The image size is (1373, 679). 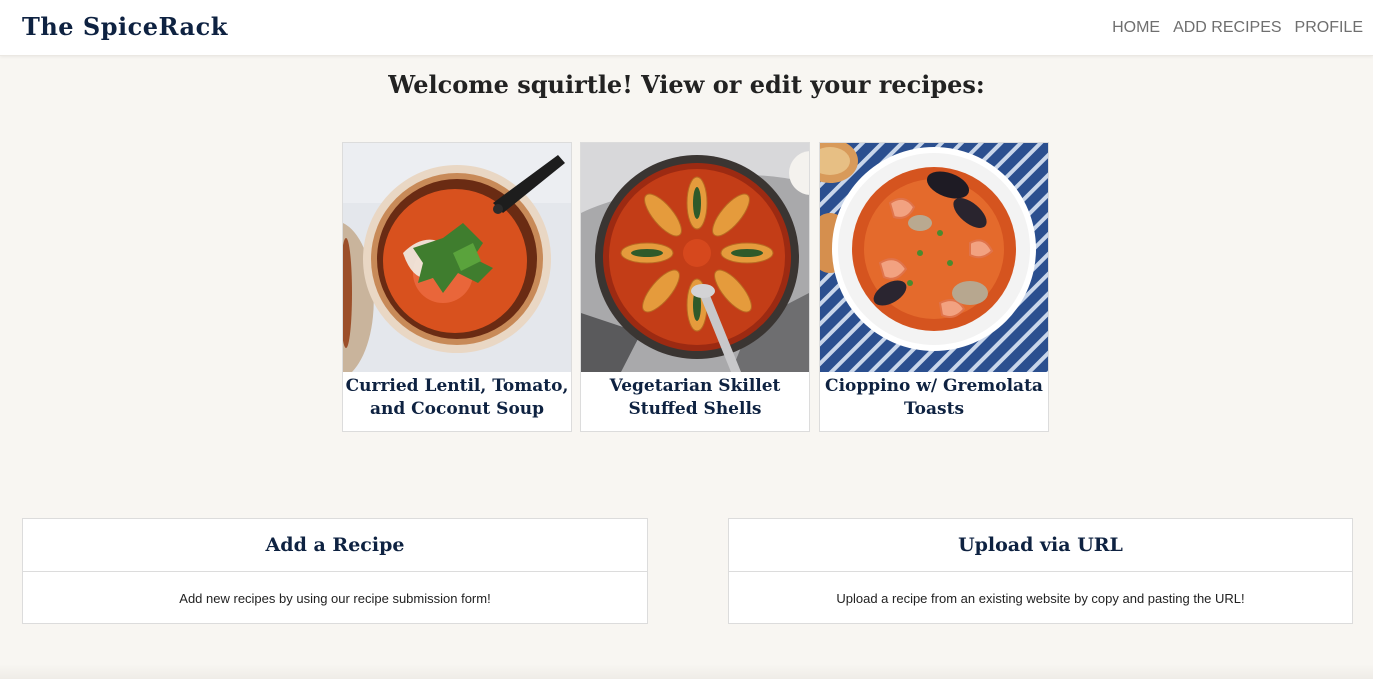 What do you see at coordinates (457, 257) in the screenshot?
I see `lentil-soup-photo` at bounding box center [457, 257].